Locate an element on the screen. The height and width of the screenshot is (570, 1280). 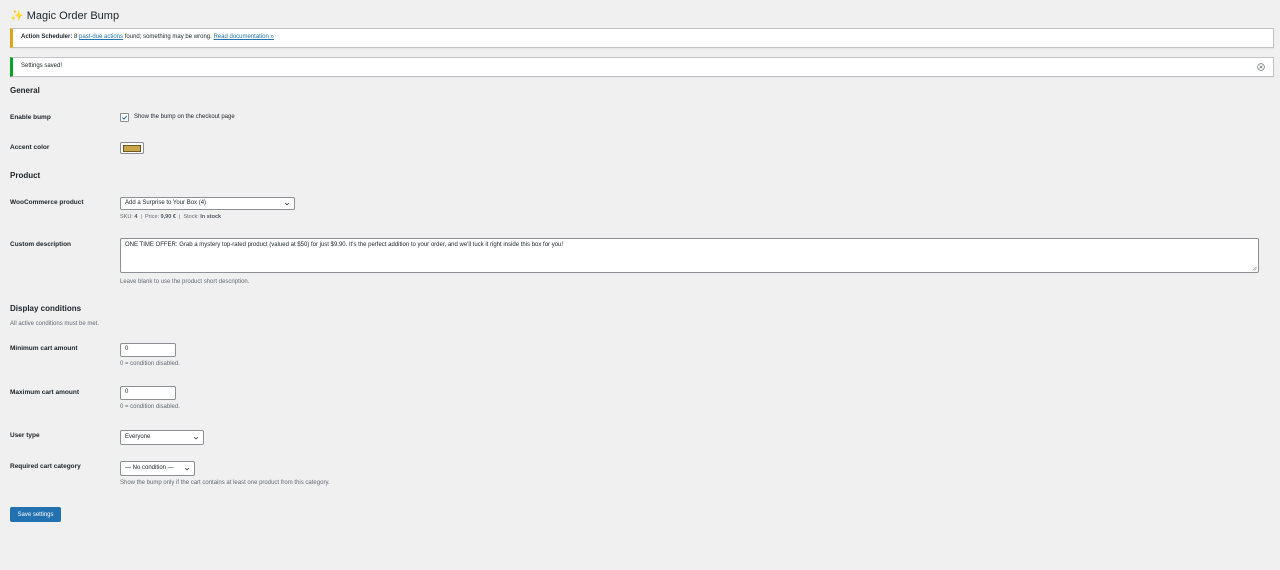
woocommerce-product-label: WooCommerce product is located at coordinates (47, 202).